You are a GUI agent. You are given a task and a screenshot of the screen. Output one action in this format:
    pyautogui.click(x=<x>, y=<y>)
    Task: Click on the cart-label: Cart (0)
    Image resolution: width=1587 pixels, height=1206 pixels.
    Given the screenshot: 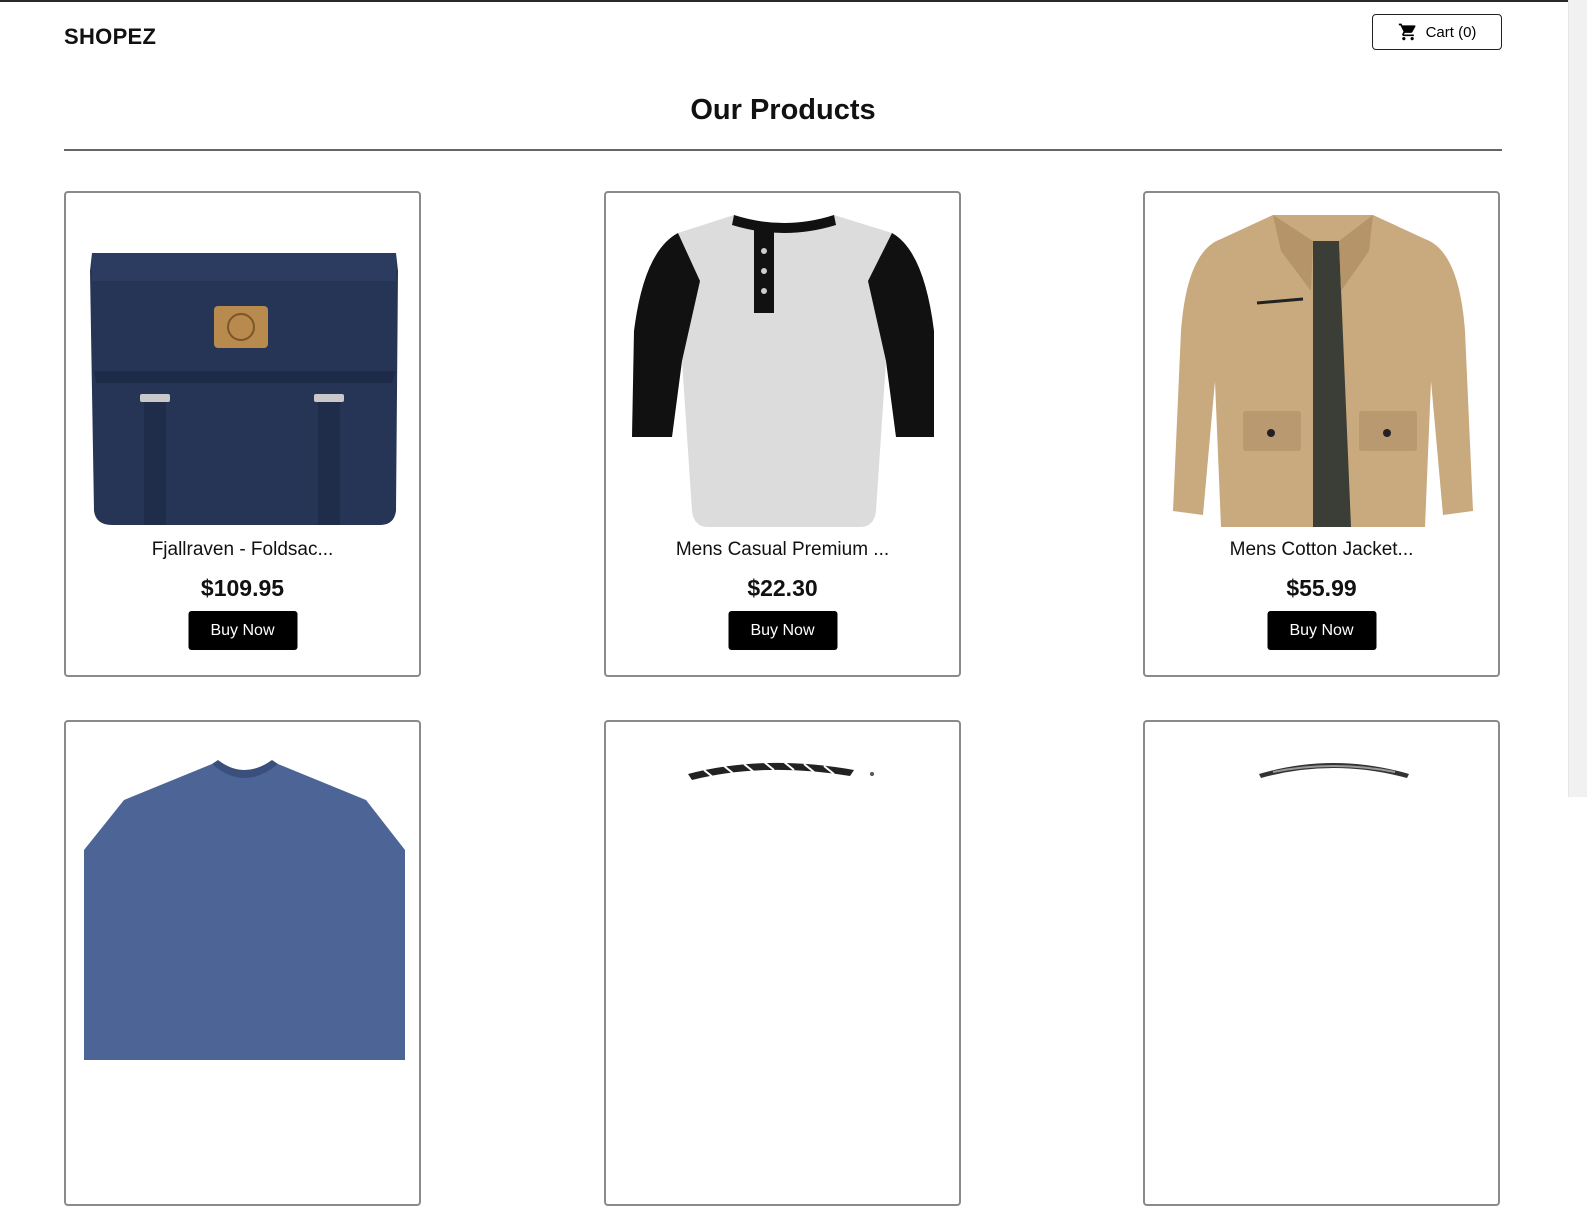 What is the action you would take?
    pyautogui.click(x=1451, y=32)
    